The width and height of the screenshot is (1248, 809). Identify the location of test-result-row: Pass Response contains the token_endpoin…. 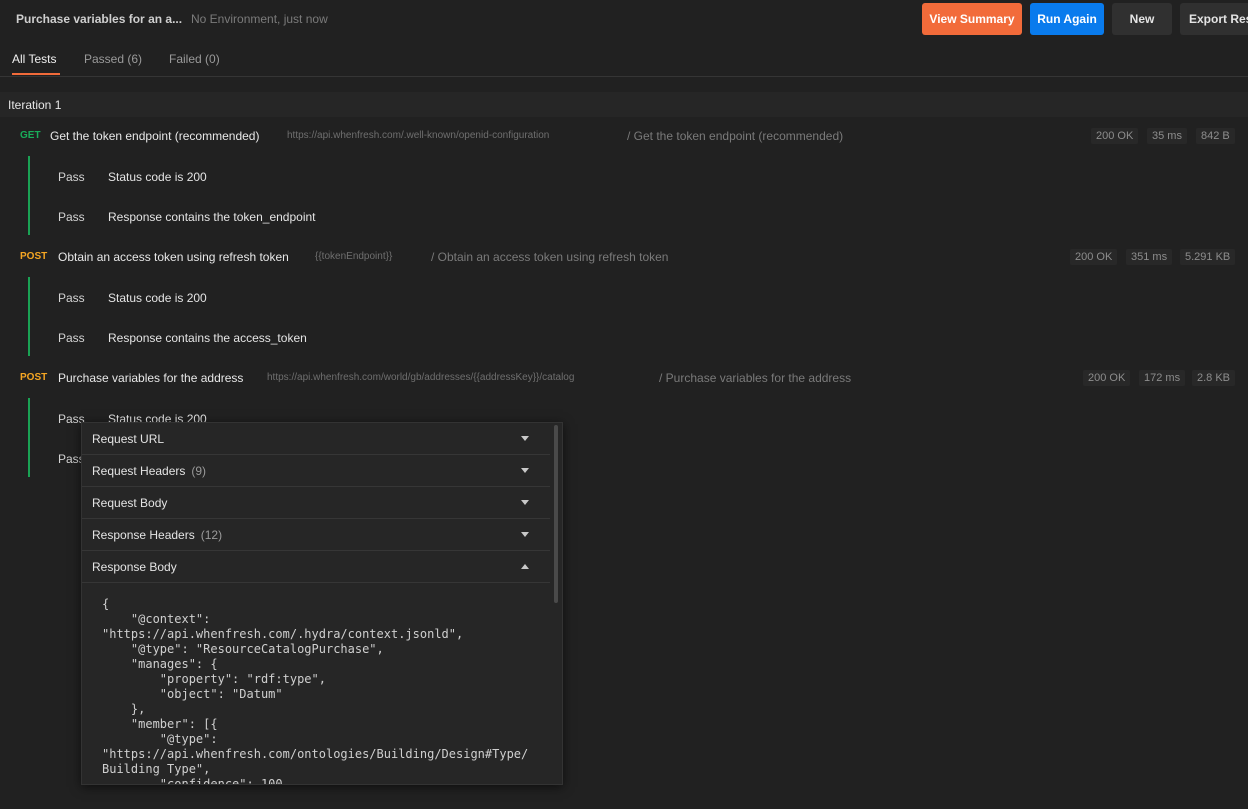
(300, 217).